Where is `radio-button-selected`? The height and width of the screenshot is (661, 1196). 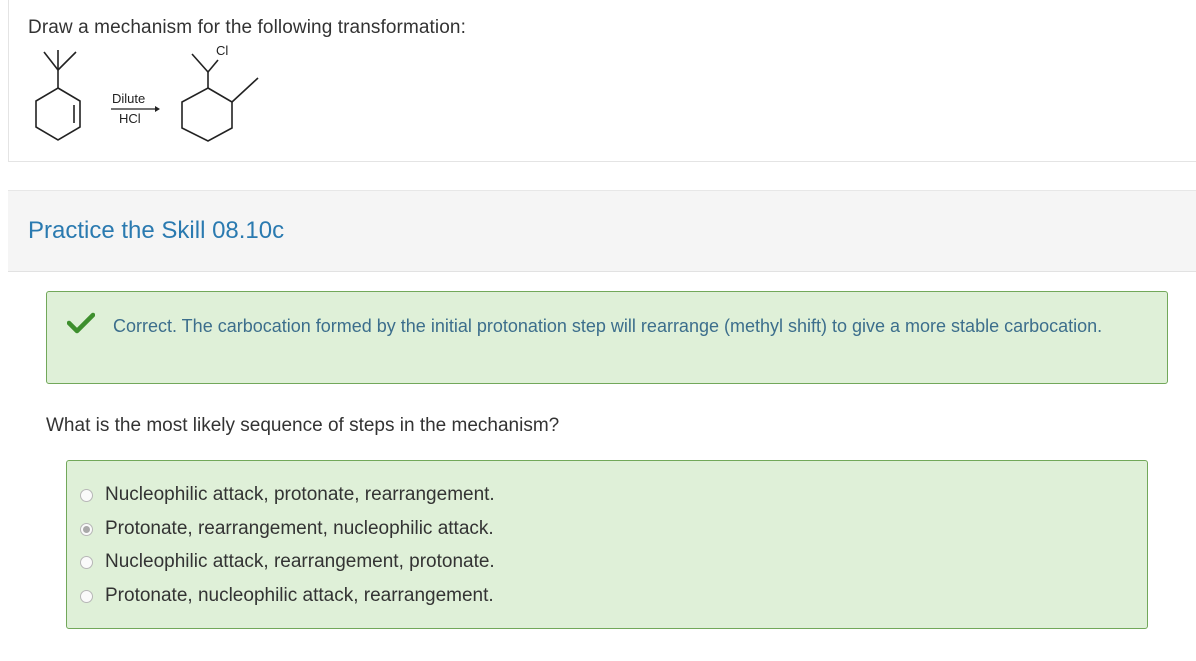 radio-button-selected is located at coordinates (86, 529).